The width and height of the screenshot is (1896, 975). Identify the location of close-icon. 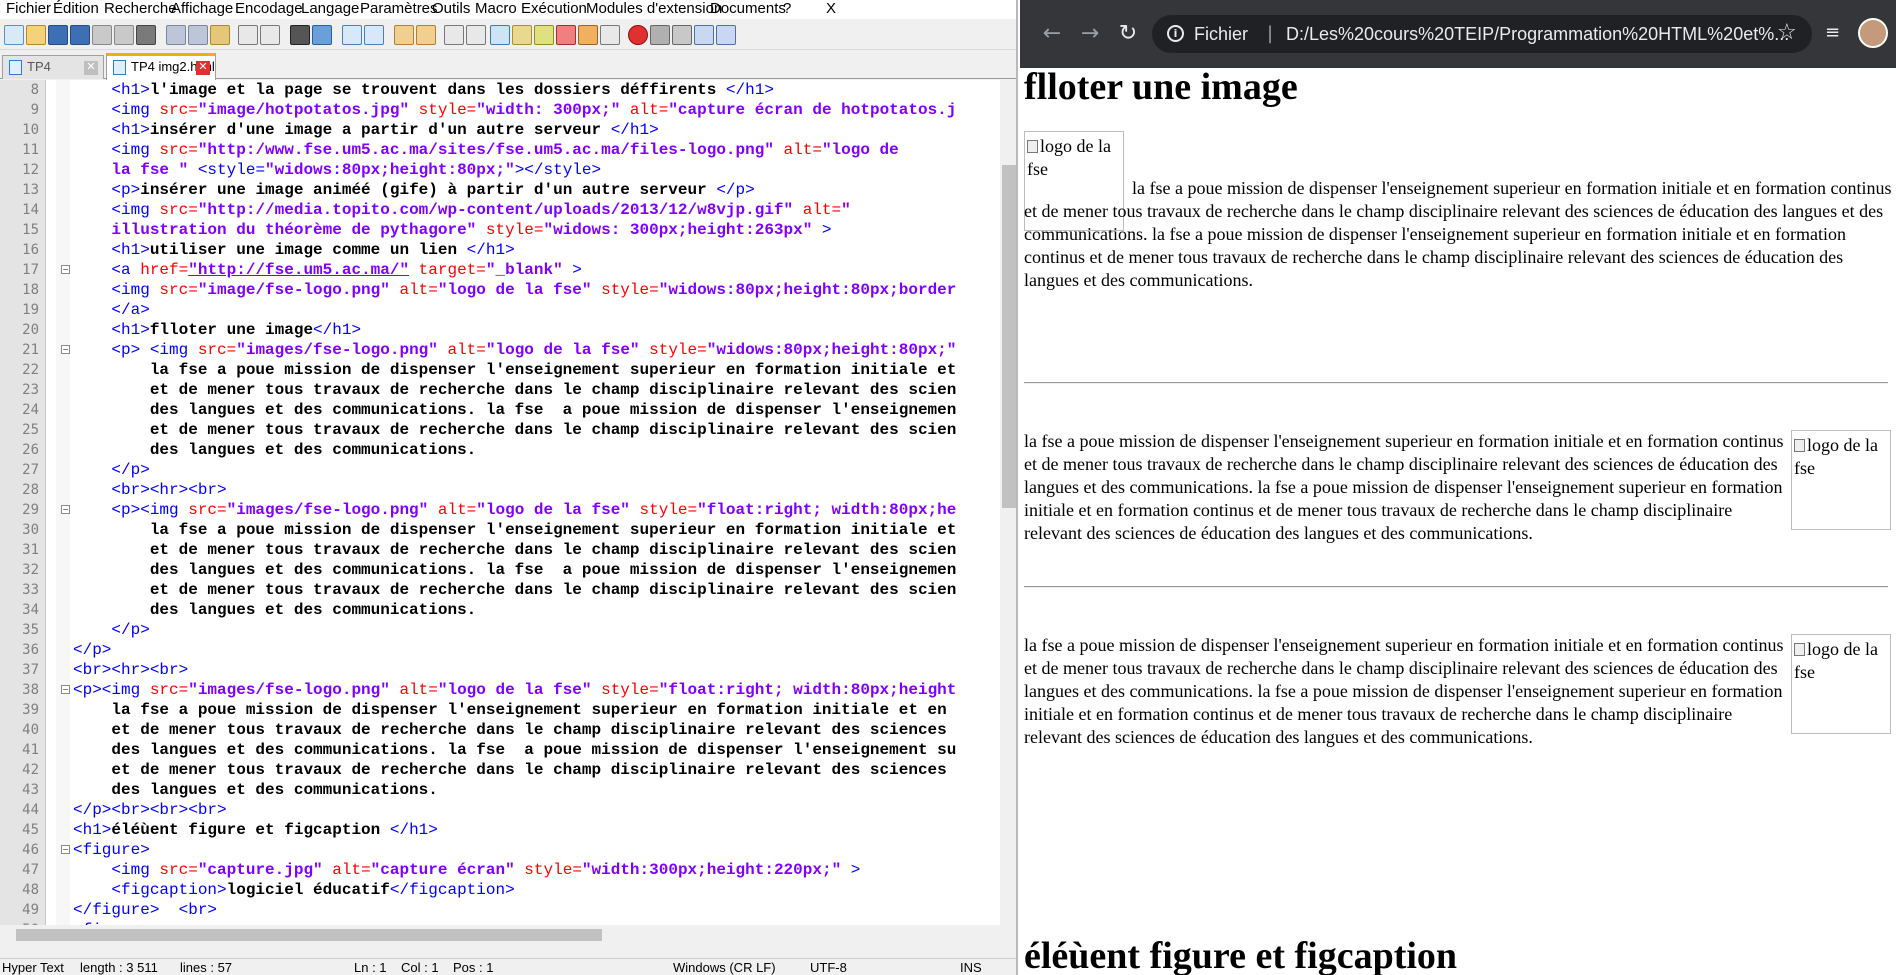
(102, 35).